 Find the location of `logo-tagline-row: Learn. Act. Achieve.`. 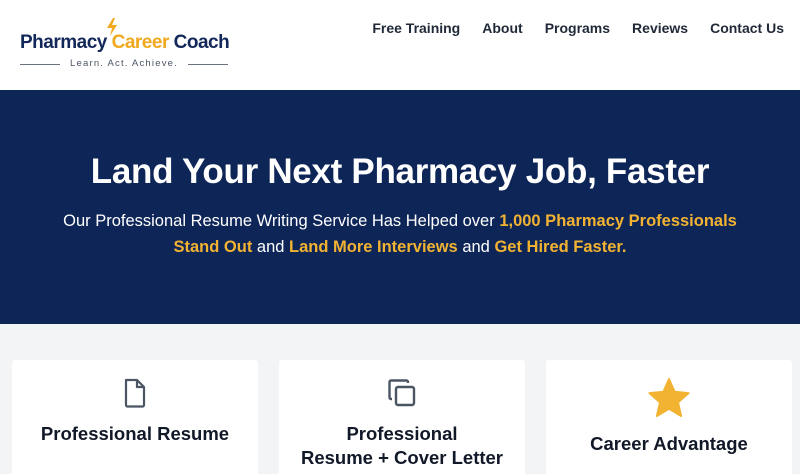

logo-tagline-row: Learn. Act. Achieve. is located at coordinates (124, 64).